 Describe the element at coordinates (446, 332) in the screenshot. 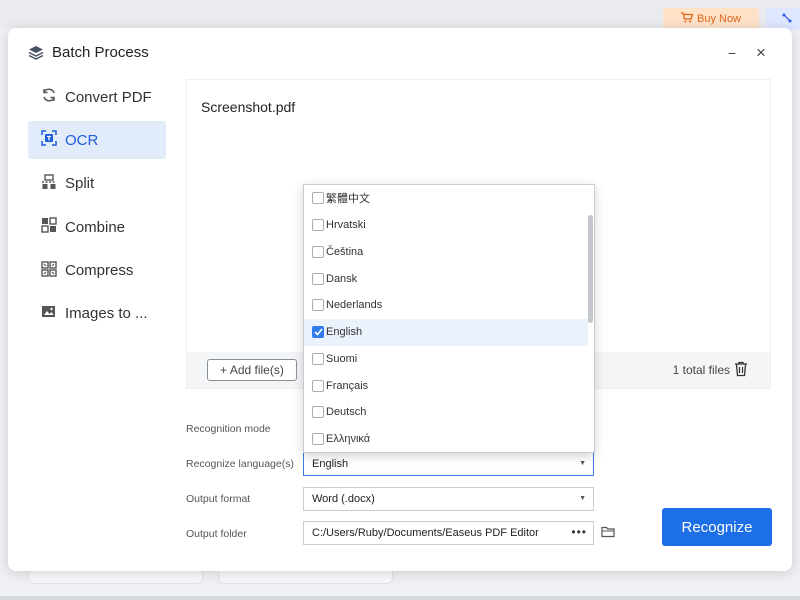

I see `language-option: English` at that location.